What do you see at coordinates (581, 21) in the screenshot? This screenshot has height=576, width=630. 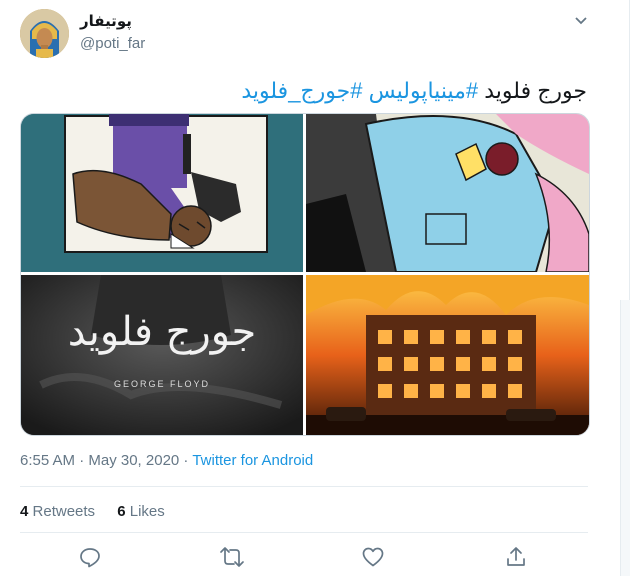 I see `chevron-down-icon` at bounding box center [581, 21].